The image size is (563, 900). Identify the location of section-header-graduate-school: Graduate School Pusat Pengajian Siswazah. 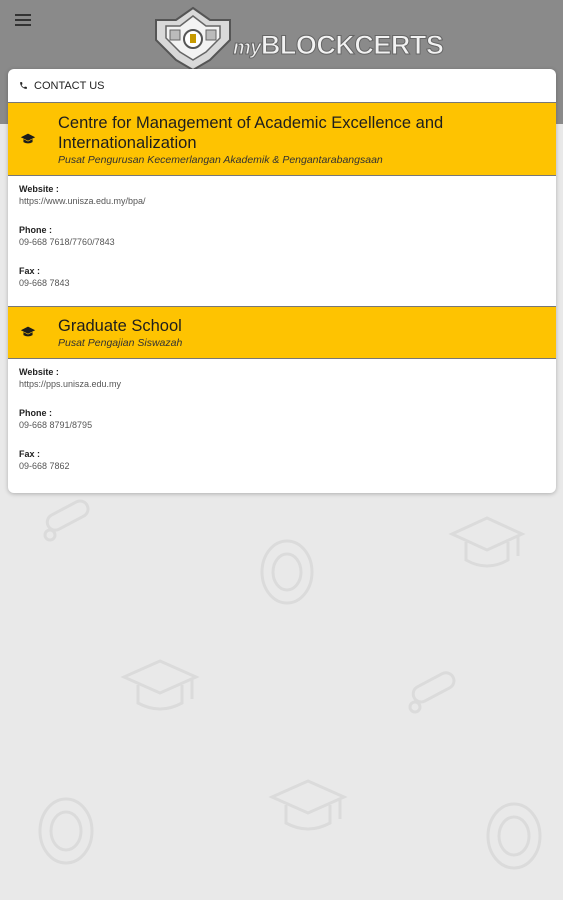
(282, 332).